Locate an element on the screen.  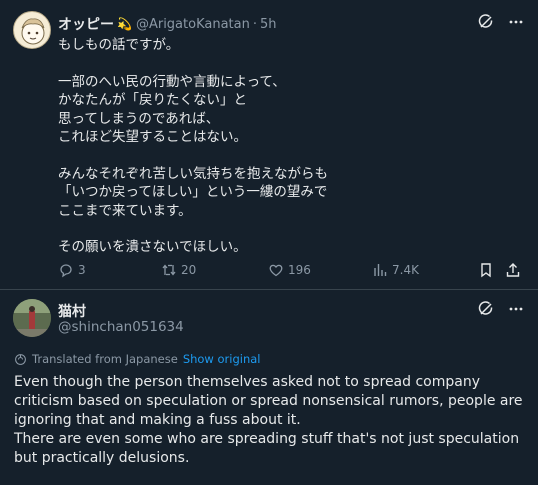
bookmark-icon is located at coordinates (486, 270).